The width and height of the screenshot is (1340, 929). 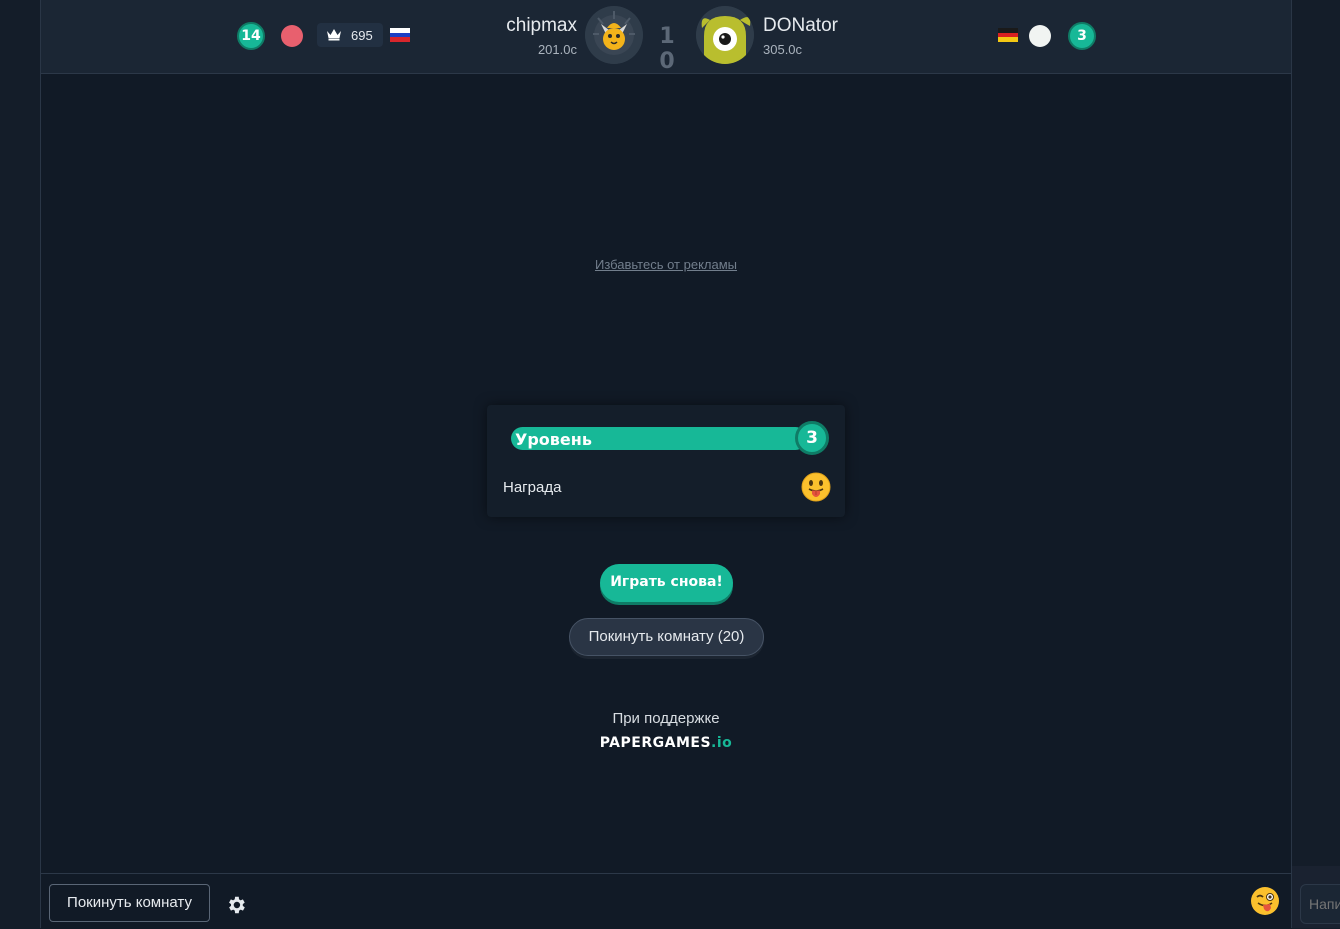 What do you see at coordinates (553, 439) in the screenshot?
I see `level-label: Уровень` at bounding box center [553, 439].